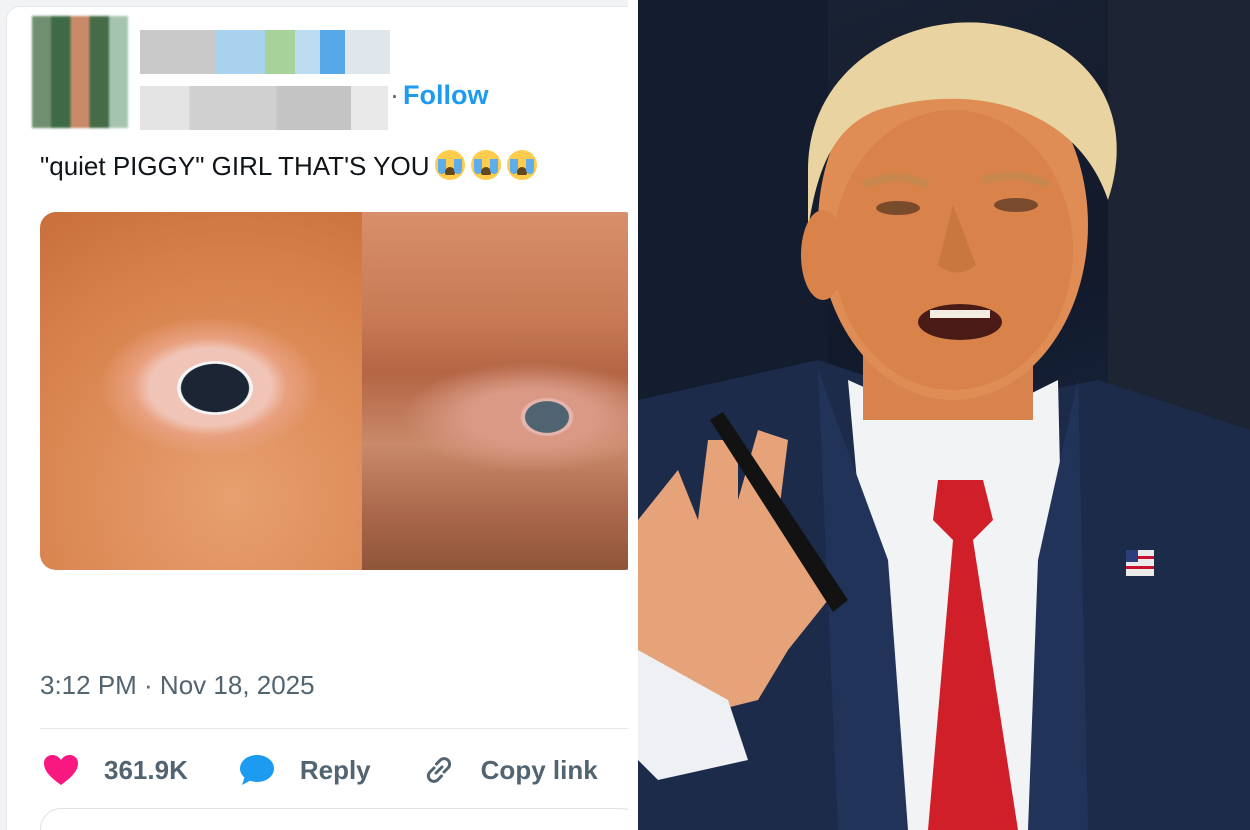 This screenshot has width=1250, height=830. I want to click on tweet-text: "quiet PIGGY" GIRL THAT'S YOU, so click(289, 166).